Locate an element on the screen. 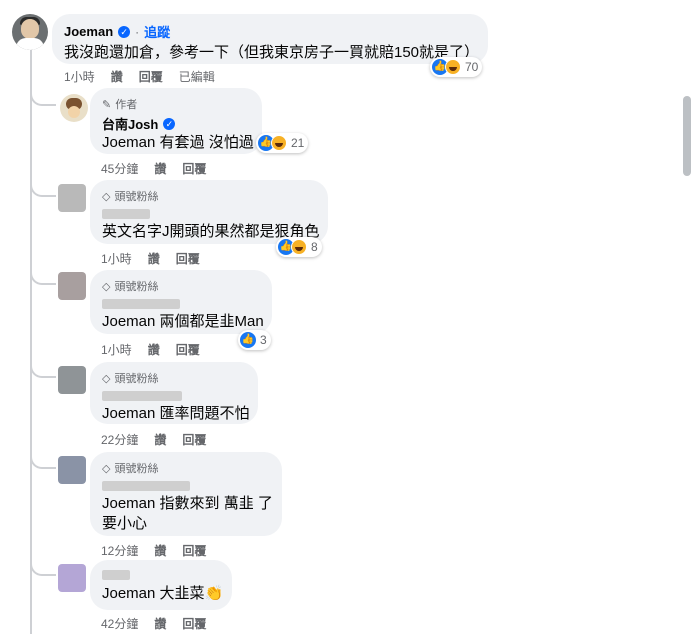 The width and height of the screenshot is (695, 634). reaction-summary: 👍 8 is located at coordinates (299, 247).